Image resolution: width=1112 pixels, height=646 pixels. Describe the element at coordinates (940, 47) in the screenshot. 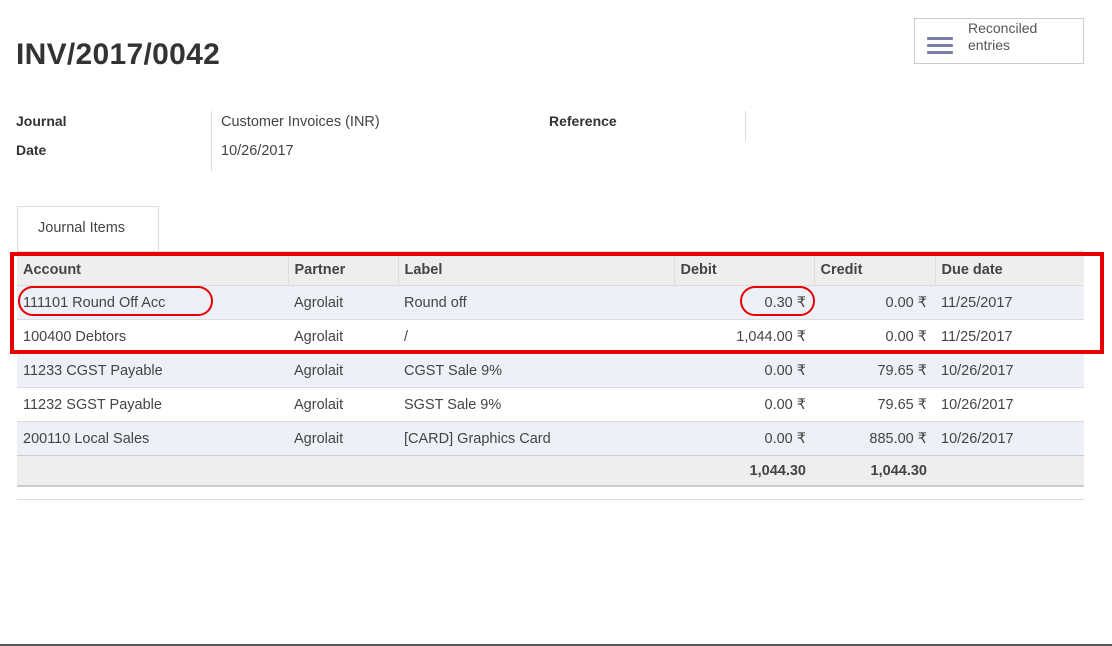

I see `bars-icon` at that location.